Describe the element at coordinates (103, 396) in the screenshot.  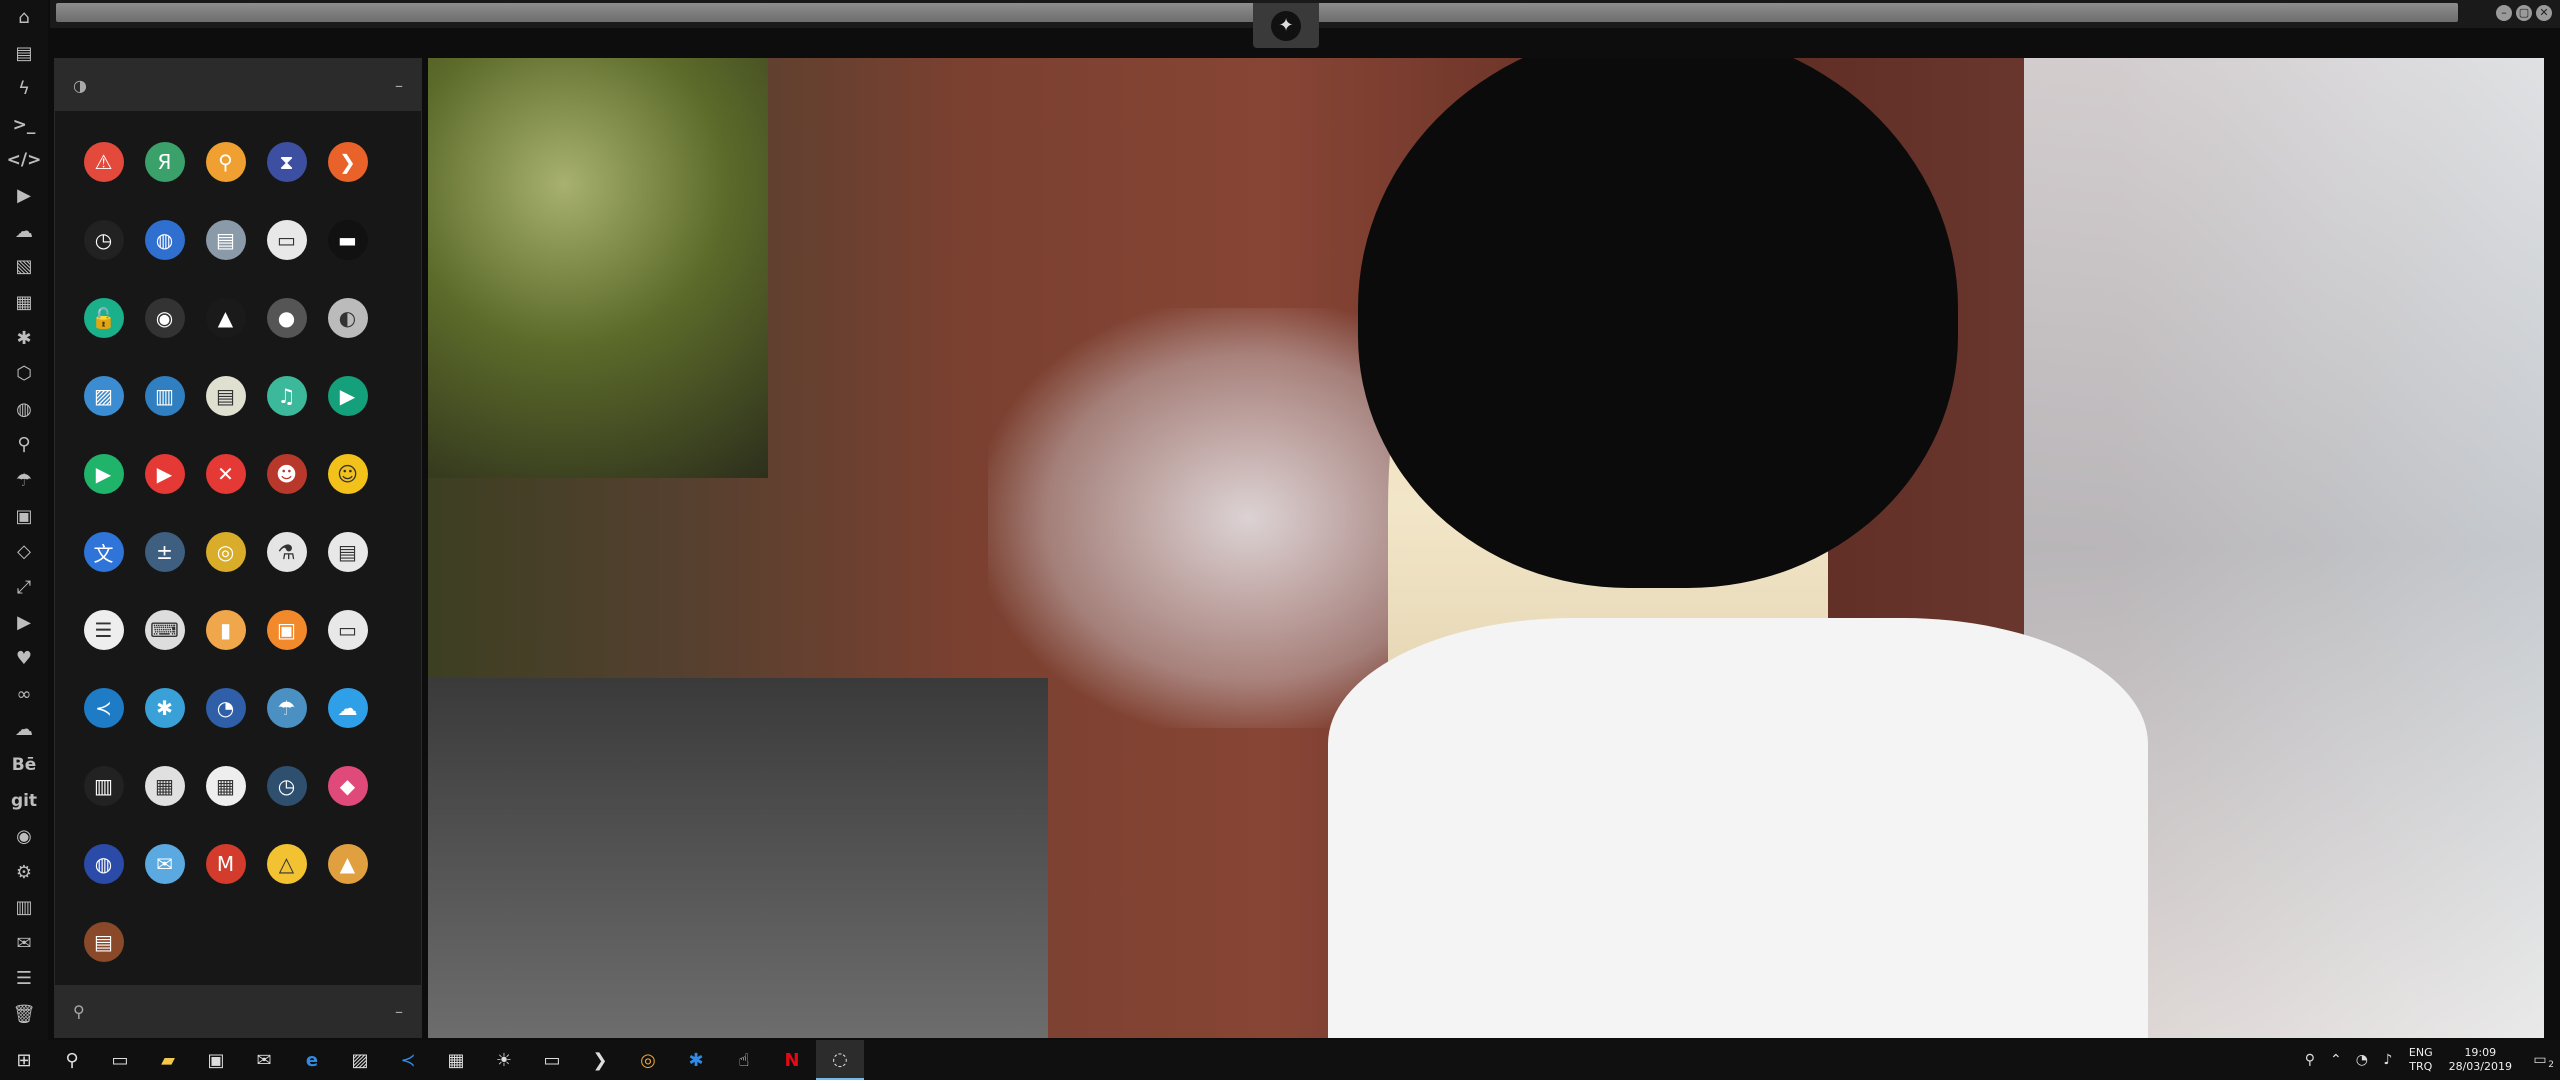
I see `app-tile: ▨` at that location.